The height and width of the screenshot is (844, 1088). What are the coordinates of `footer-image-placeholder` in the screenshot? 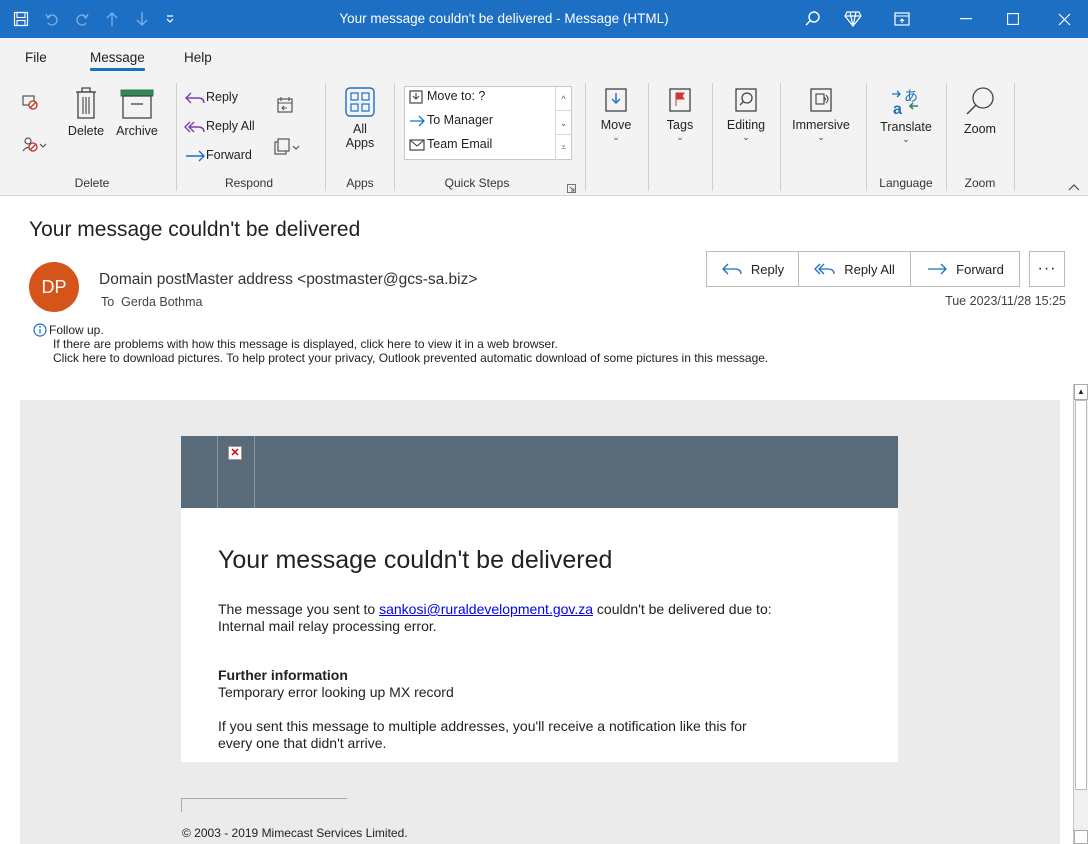 It's located at (264, 805).